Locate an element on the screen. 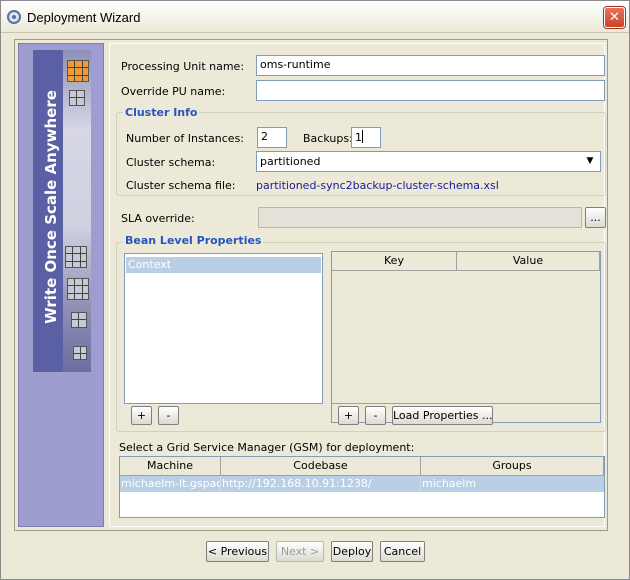  instances-input: 2 is located at coordinates (272, 137).